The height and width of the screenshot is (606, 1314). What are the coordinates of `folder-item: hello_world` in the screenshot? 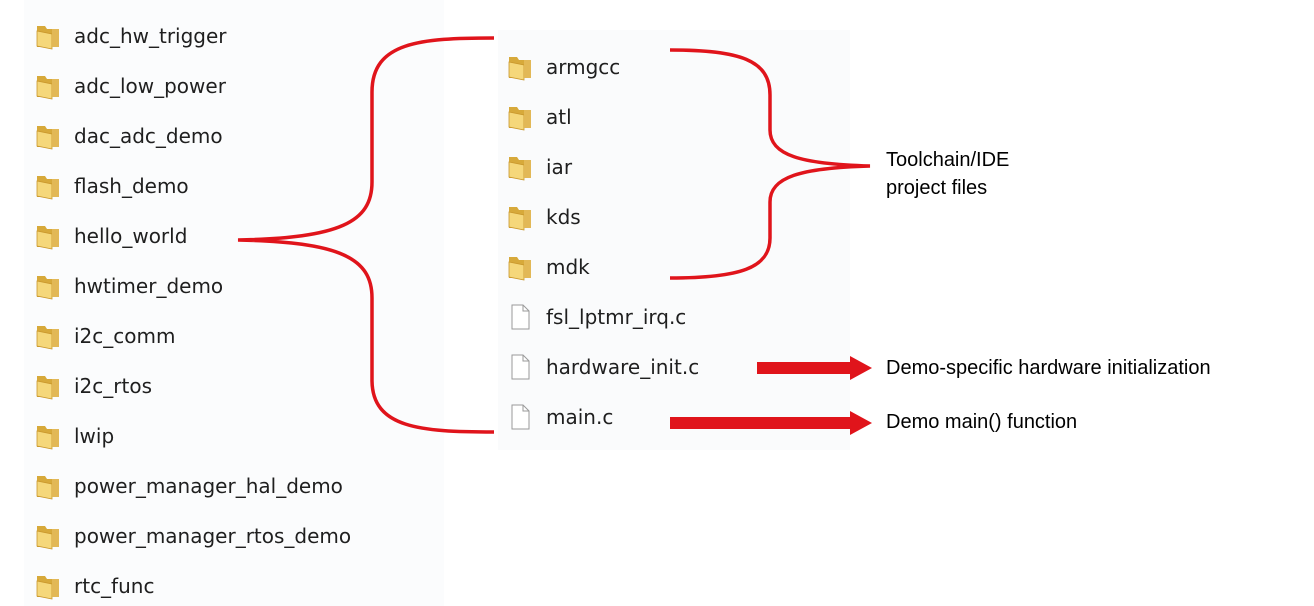 It's located at (110, 236).